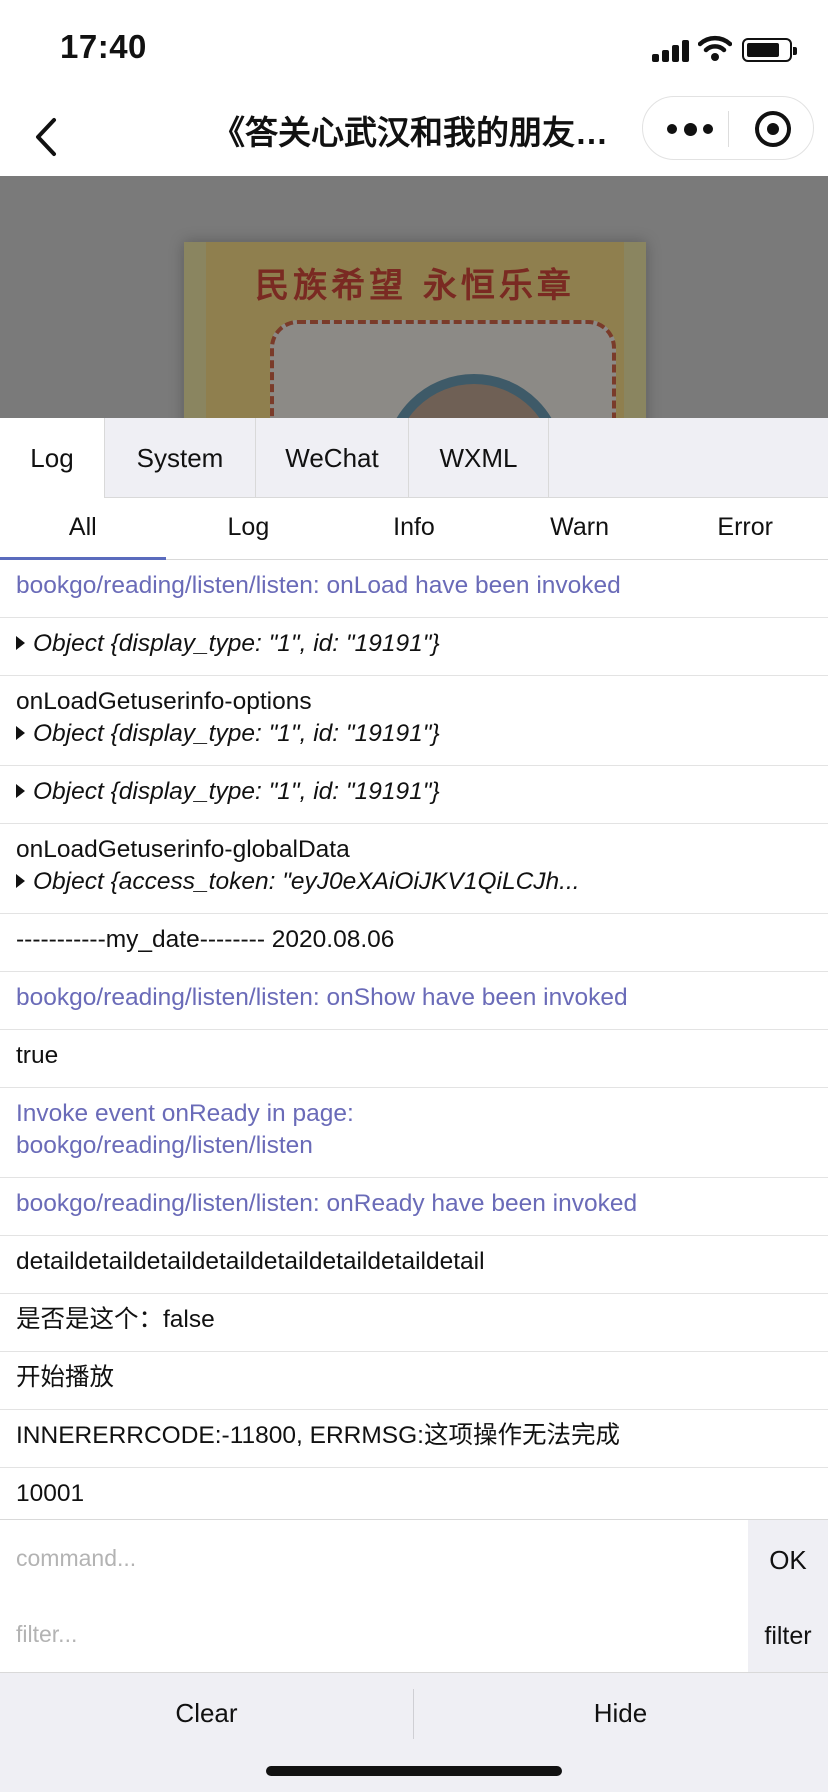 The image size is (828, 1792). What do you see at coordinates (788, 1634) in the screenshot?
I see `filter-button: filter` at bounding box center [788, 1634].